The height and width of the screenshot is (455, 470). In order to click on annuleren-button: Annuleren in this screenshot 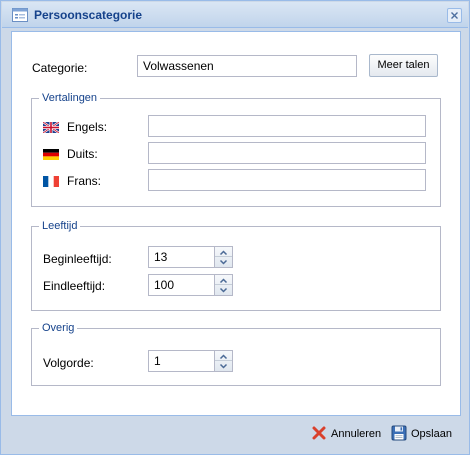, I will do `click(347, 434)`.